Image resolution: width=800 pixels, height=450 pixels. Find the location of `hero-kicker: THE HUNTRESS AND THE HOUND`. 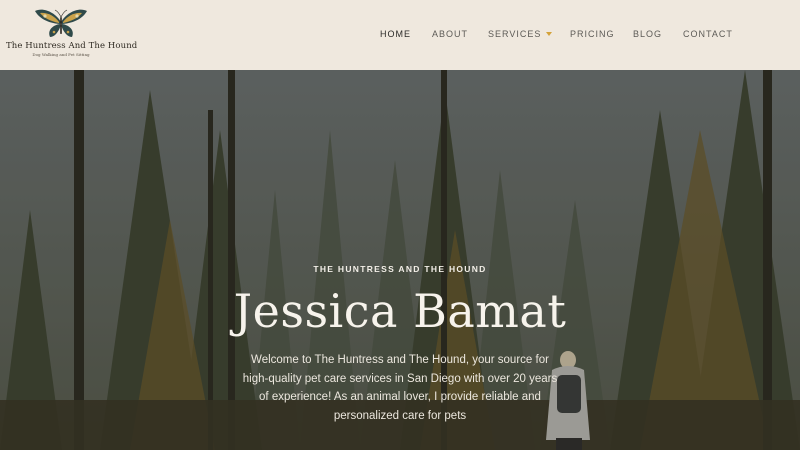

hero-kicker: THE HUNTRESS AND THE HOUND is located at coordinates (400, 269).